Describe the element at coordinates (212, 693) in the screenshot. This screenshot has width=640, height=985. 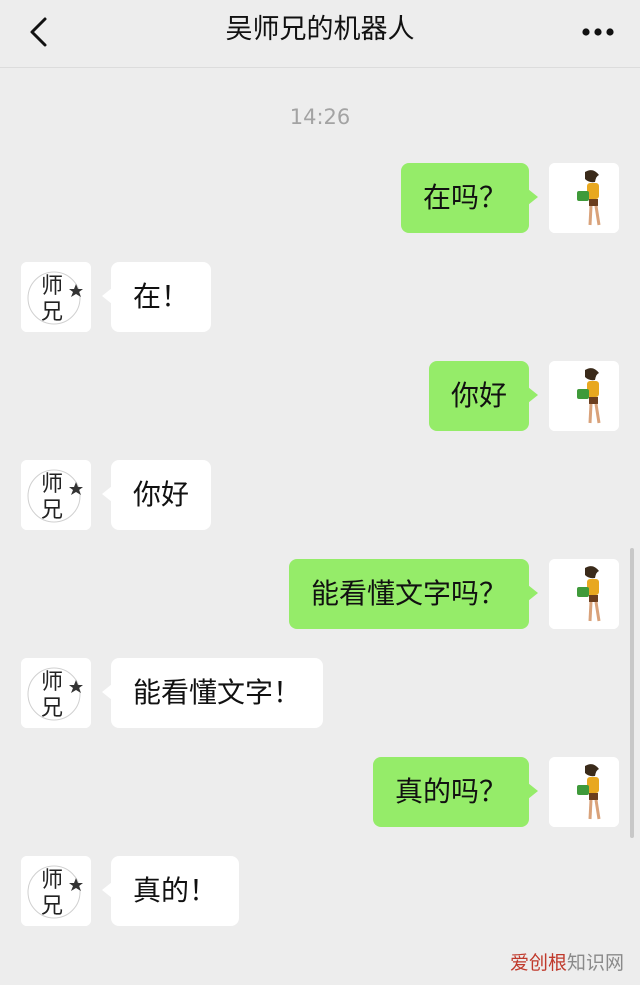
I see `incoming-bubble: 能看懂文字！` at that location.